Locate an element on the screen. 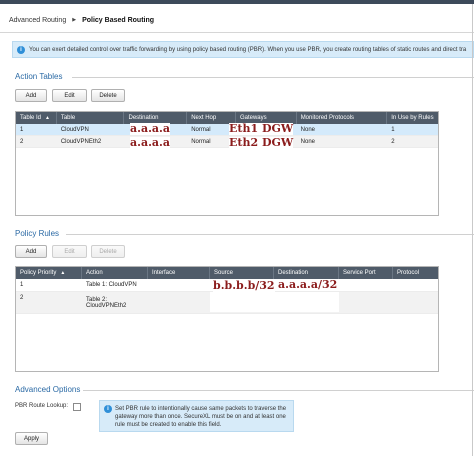  rule-add-button: Add is located at coordinates (31, 251).